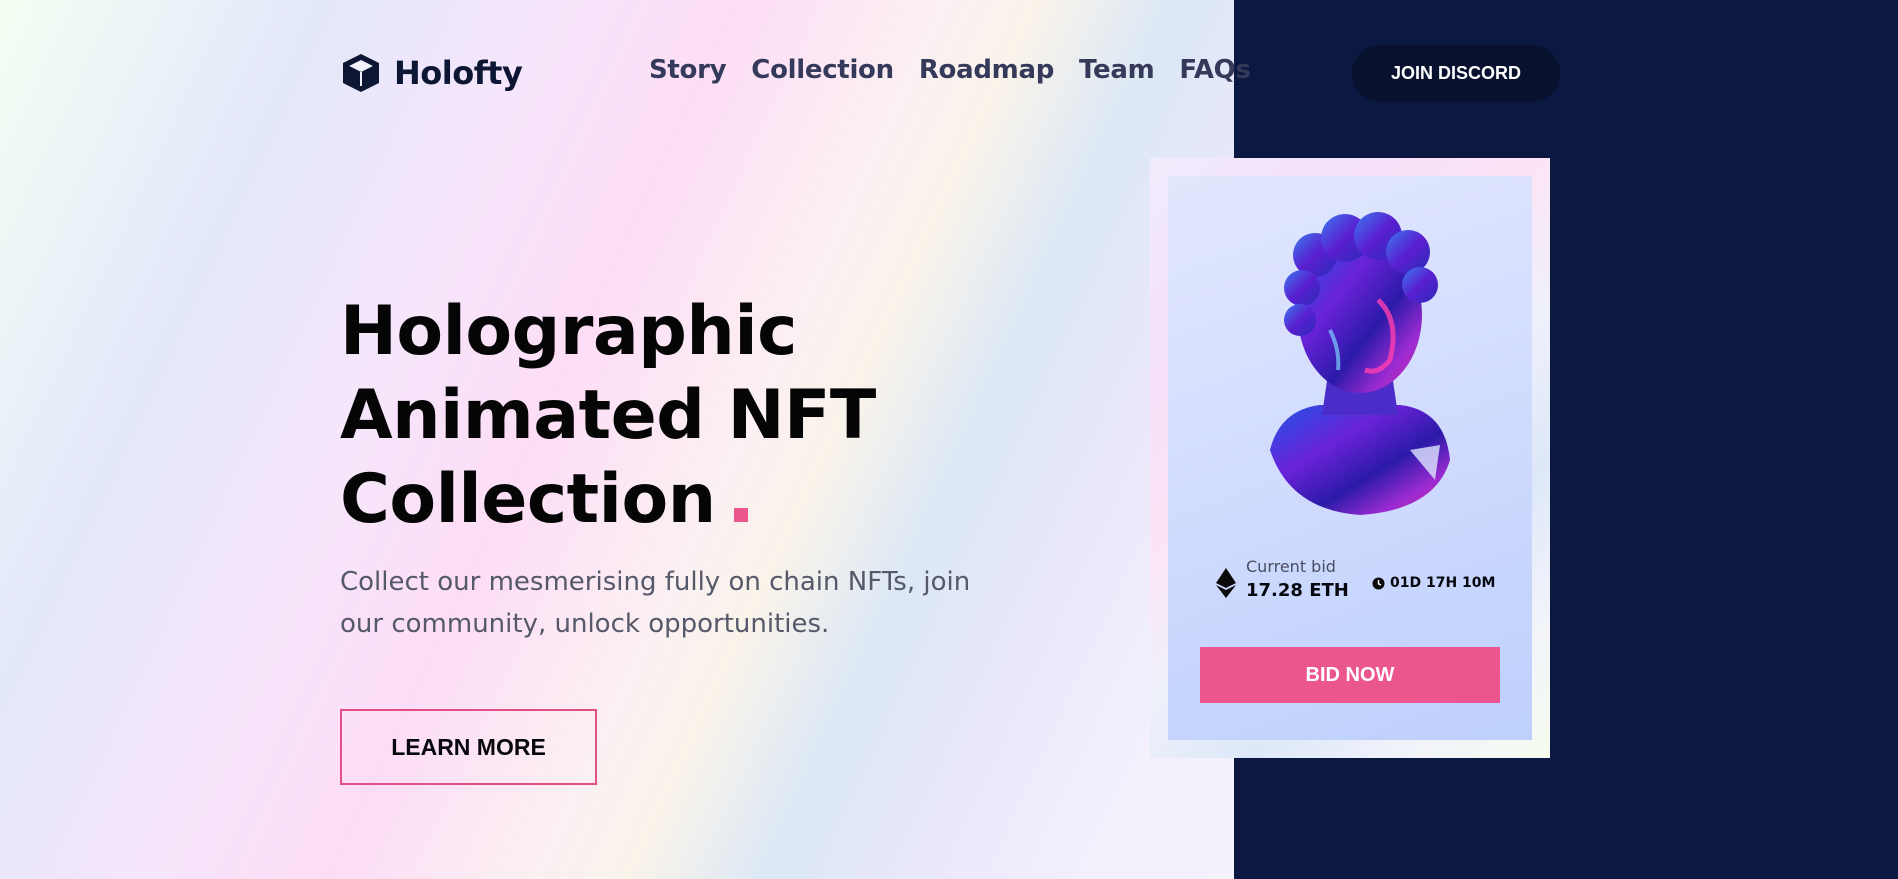  Describe the element at coordinates (568, 331) in the screenshot. I see `hero-title-line-1: Holographic` at that location.